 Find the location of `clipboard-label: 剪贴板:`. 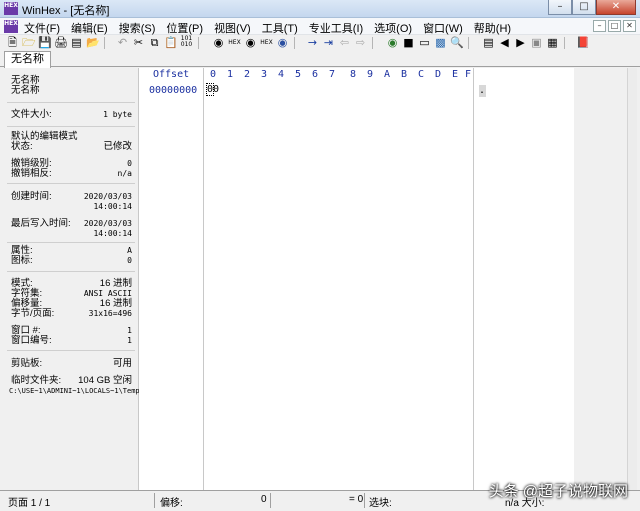

clipboard-label: 剪贴板: is located at coordinates (27, 363).